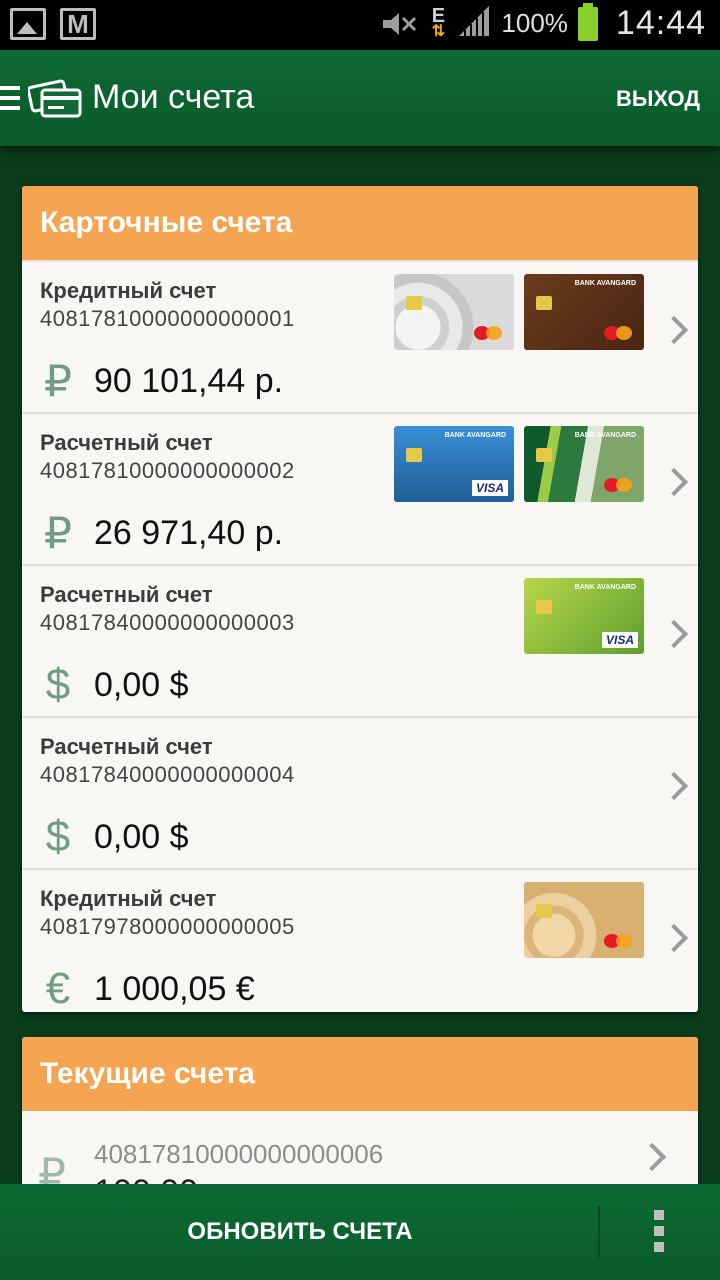 This screenshot has width=720, height=1280. Describe the element at coordinates (78, 24) in the screenshot. I see `gmail-icon: M` at that location.